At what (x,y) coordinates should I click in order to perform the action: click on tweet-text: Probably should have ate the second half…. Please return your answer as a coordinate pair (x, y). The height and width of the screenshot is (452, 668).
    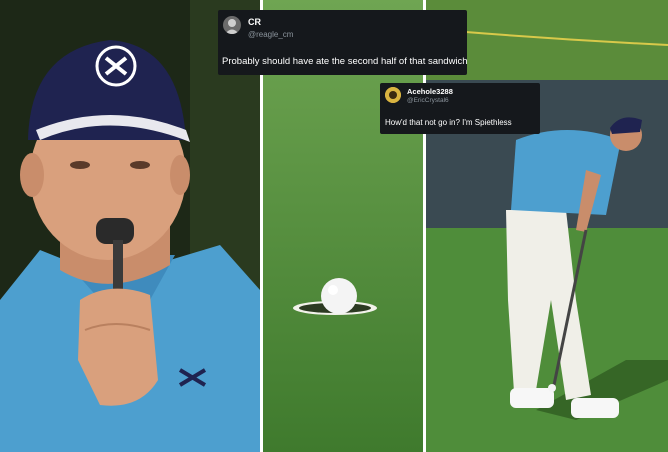
    Looking at the image, I should click on (345, 61).